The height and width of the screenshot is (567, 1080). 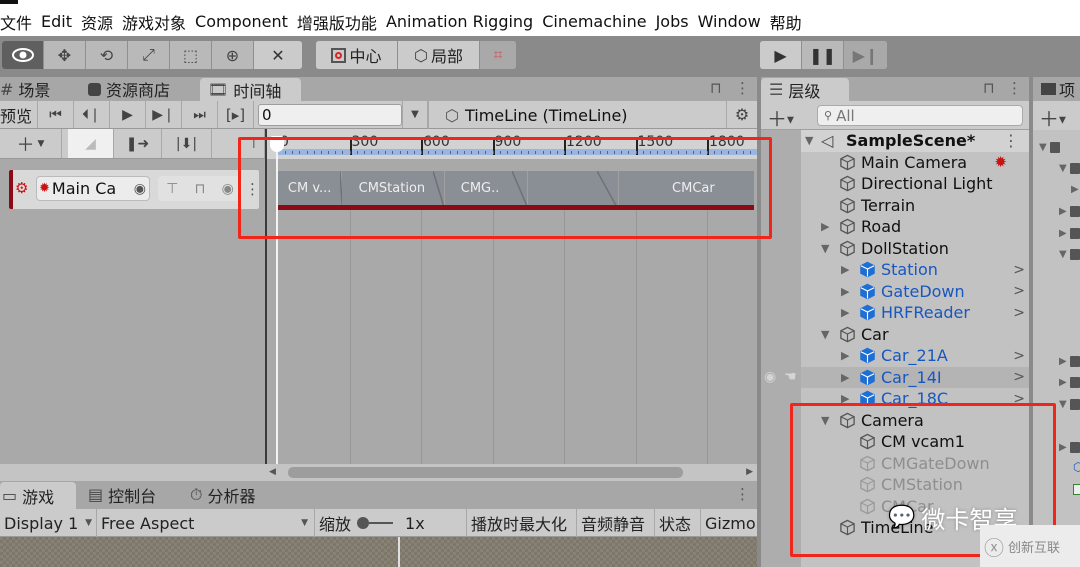 I want to click on pause-button: ❚❚, so click(x=823, y=55).